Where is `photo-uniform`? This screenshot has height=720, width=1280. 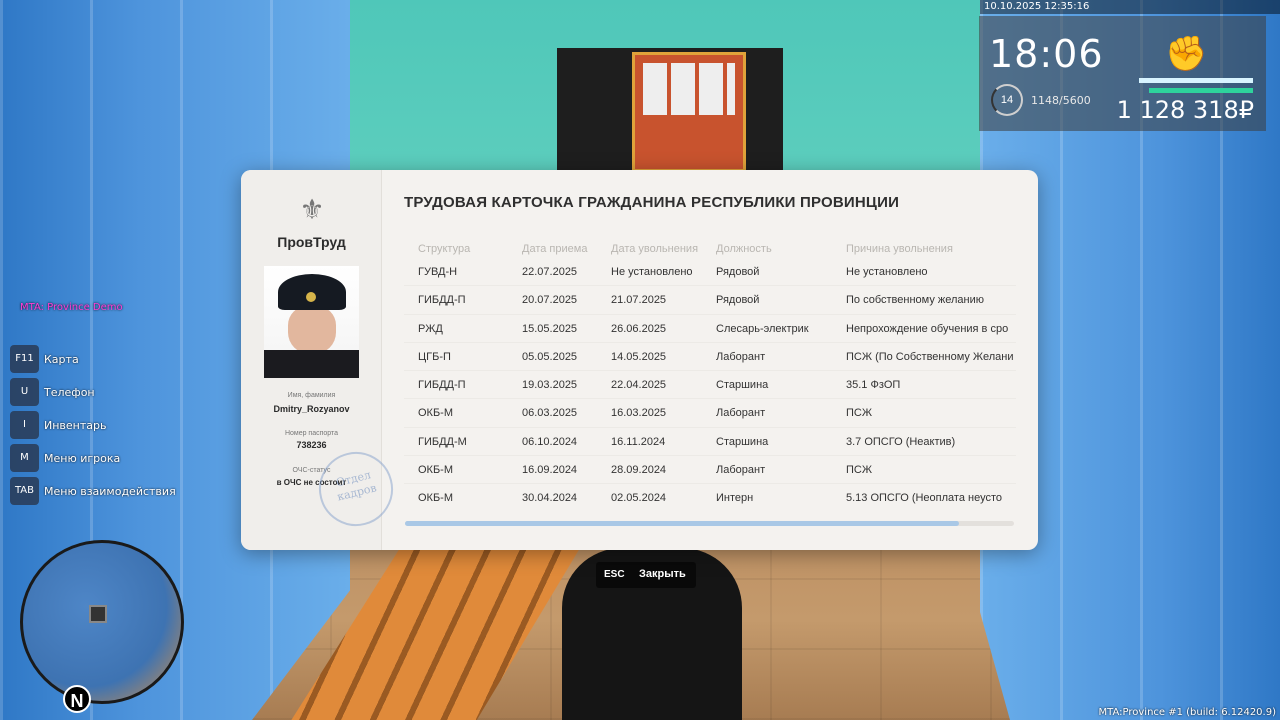
photo-uniform is located at coordinates (311, 364).